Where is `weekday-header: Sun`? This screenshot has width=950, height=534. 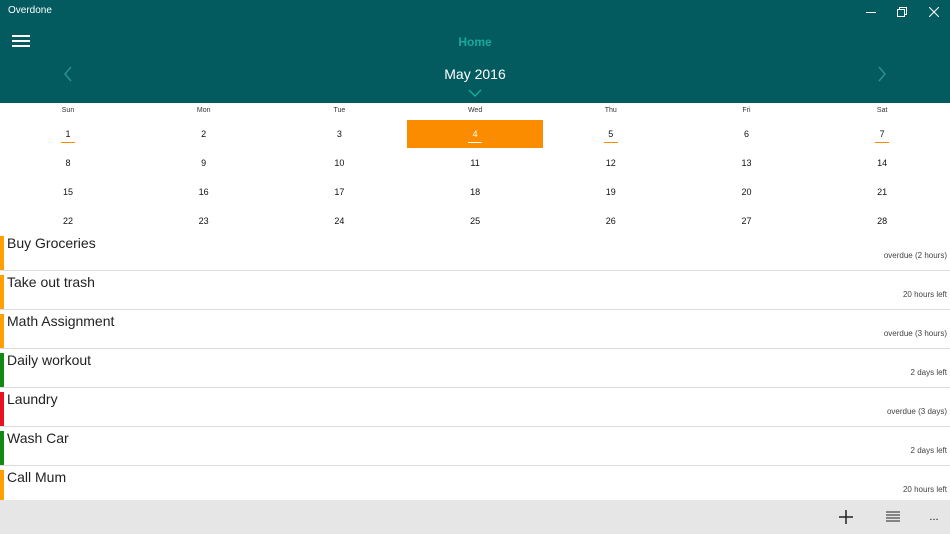
weekday-header: Sun is located at coordinates (68, 110).